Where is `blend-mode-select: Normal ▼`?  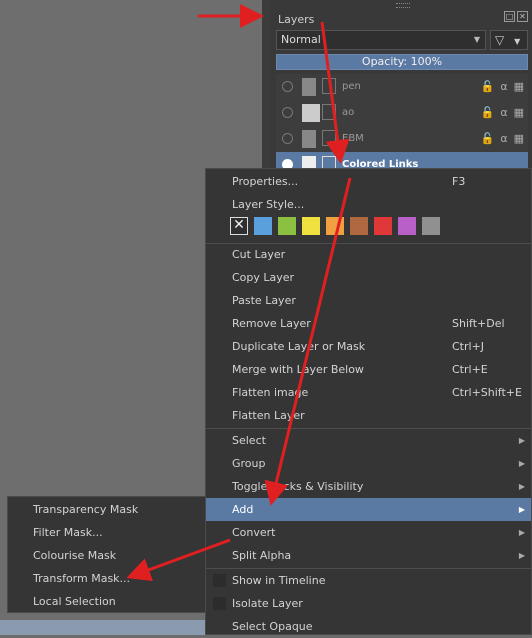 blend-mode-select: Normal ▼ is located at coordinates (381, 40).